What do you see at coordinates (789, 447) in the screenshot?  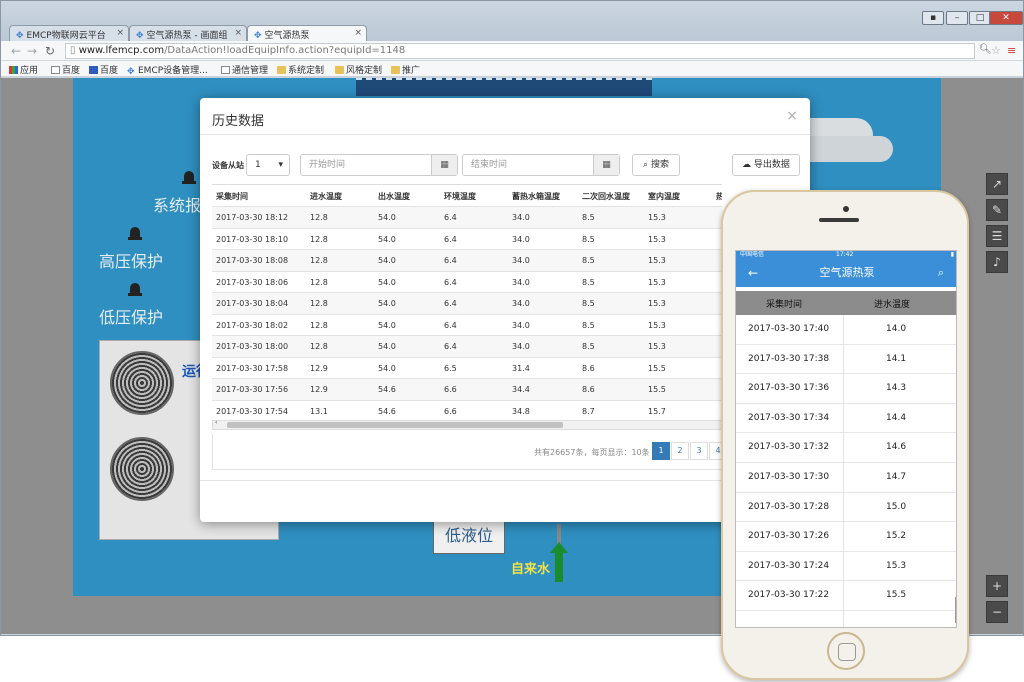 I see `time-cell: 2017-03-30 17:32` at bounding box center [789, 447].